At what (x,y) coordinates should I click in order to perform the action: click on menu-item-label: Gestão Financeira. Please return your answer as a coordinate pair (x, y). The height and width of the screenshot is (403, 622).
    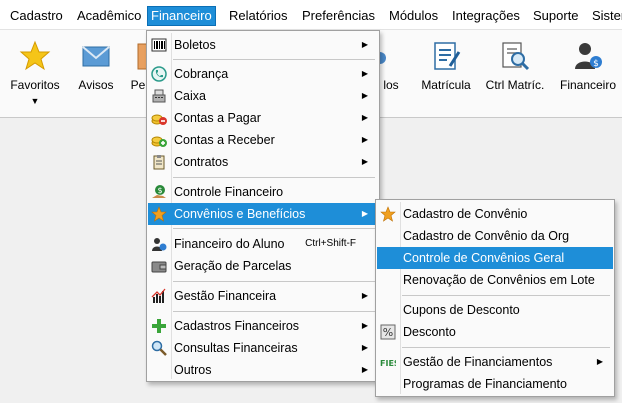
    Looking at the image, I should click on (225, 296).